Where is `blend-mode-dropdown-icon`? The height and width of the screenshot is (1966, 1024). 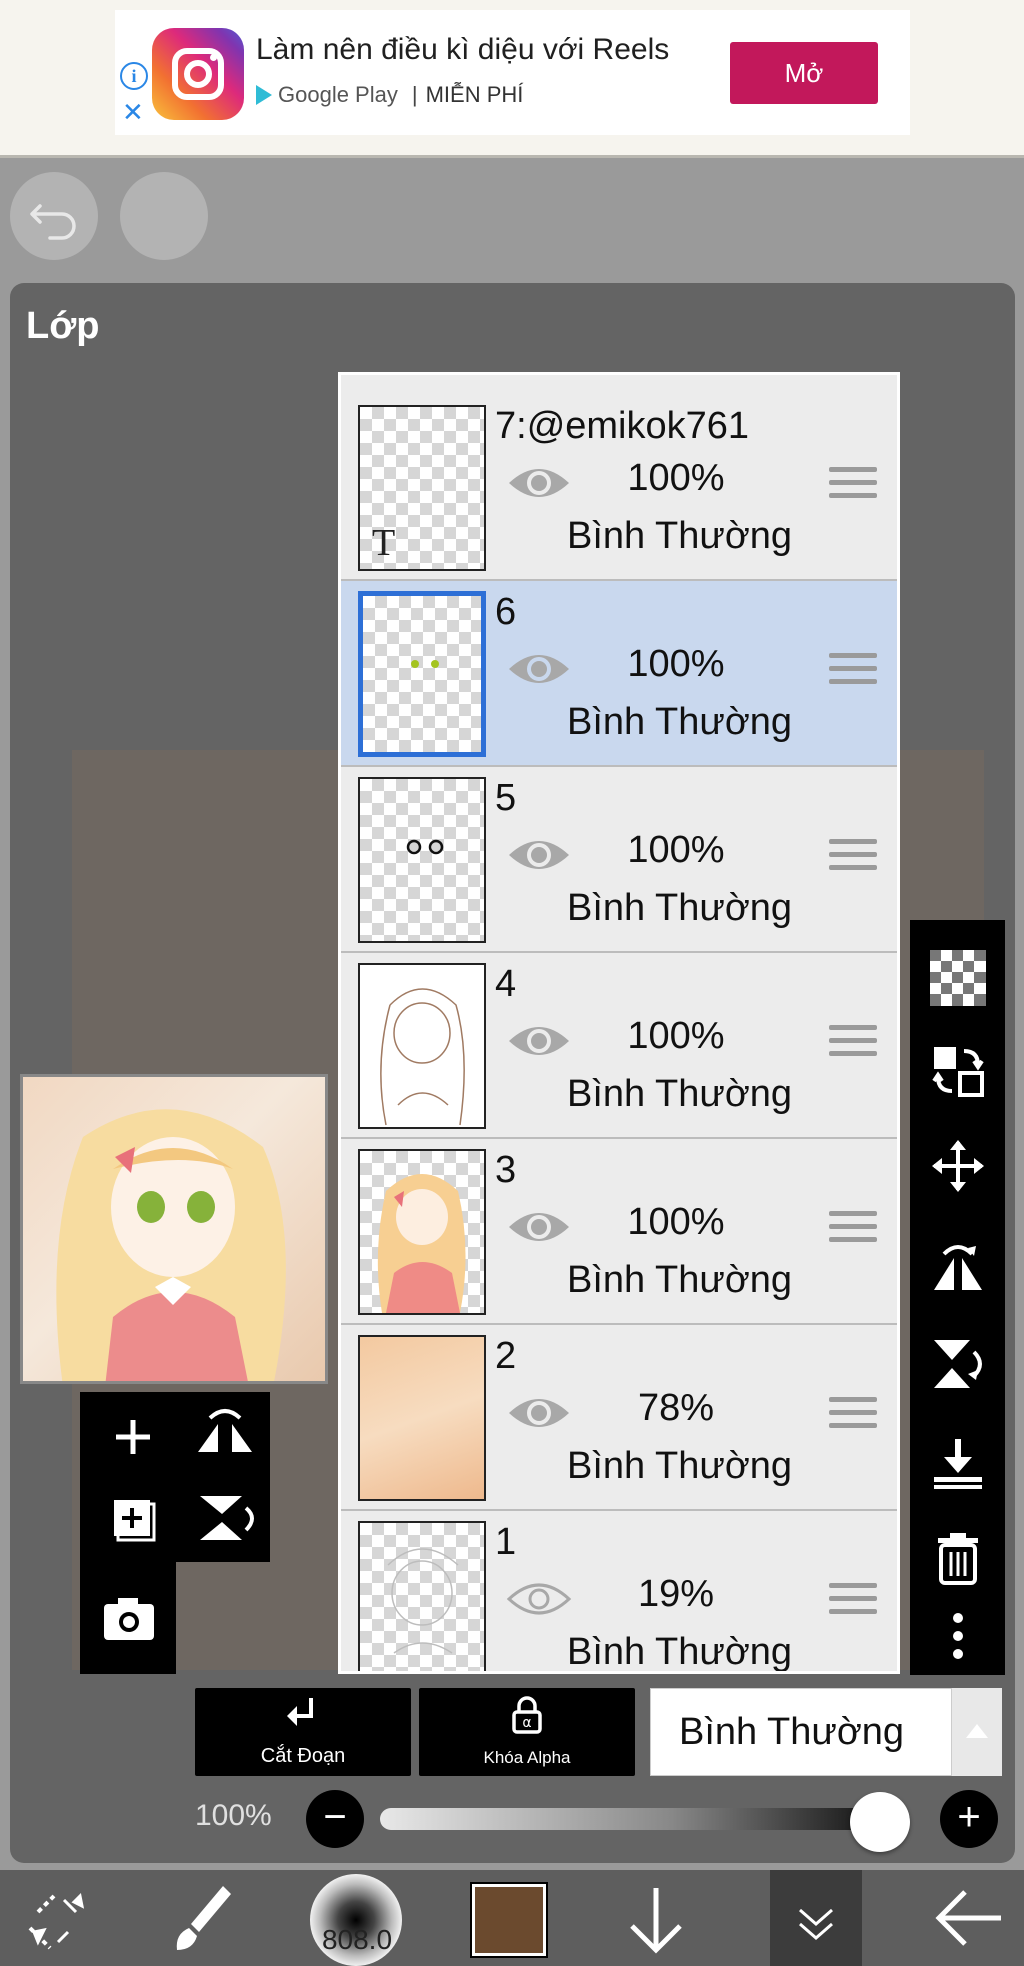 blend-mode-dropdown-icon is located at coordinates (977, 1732).